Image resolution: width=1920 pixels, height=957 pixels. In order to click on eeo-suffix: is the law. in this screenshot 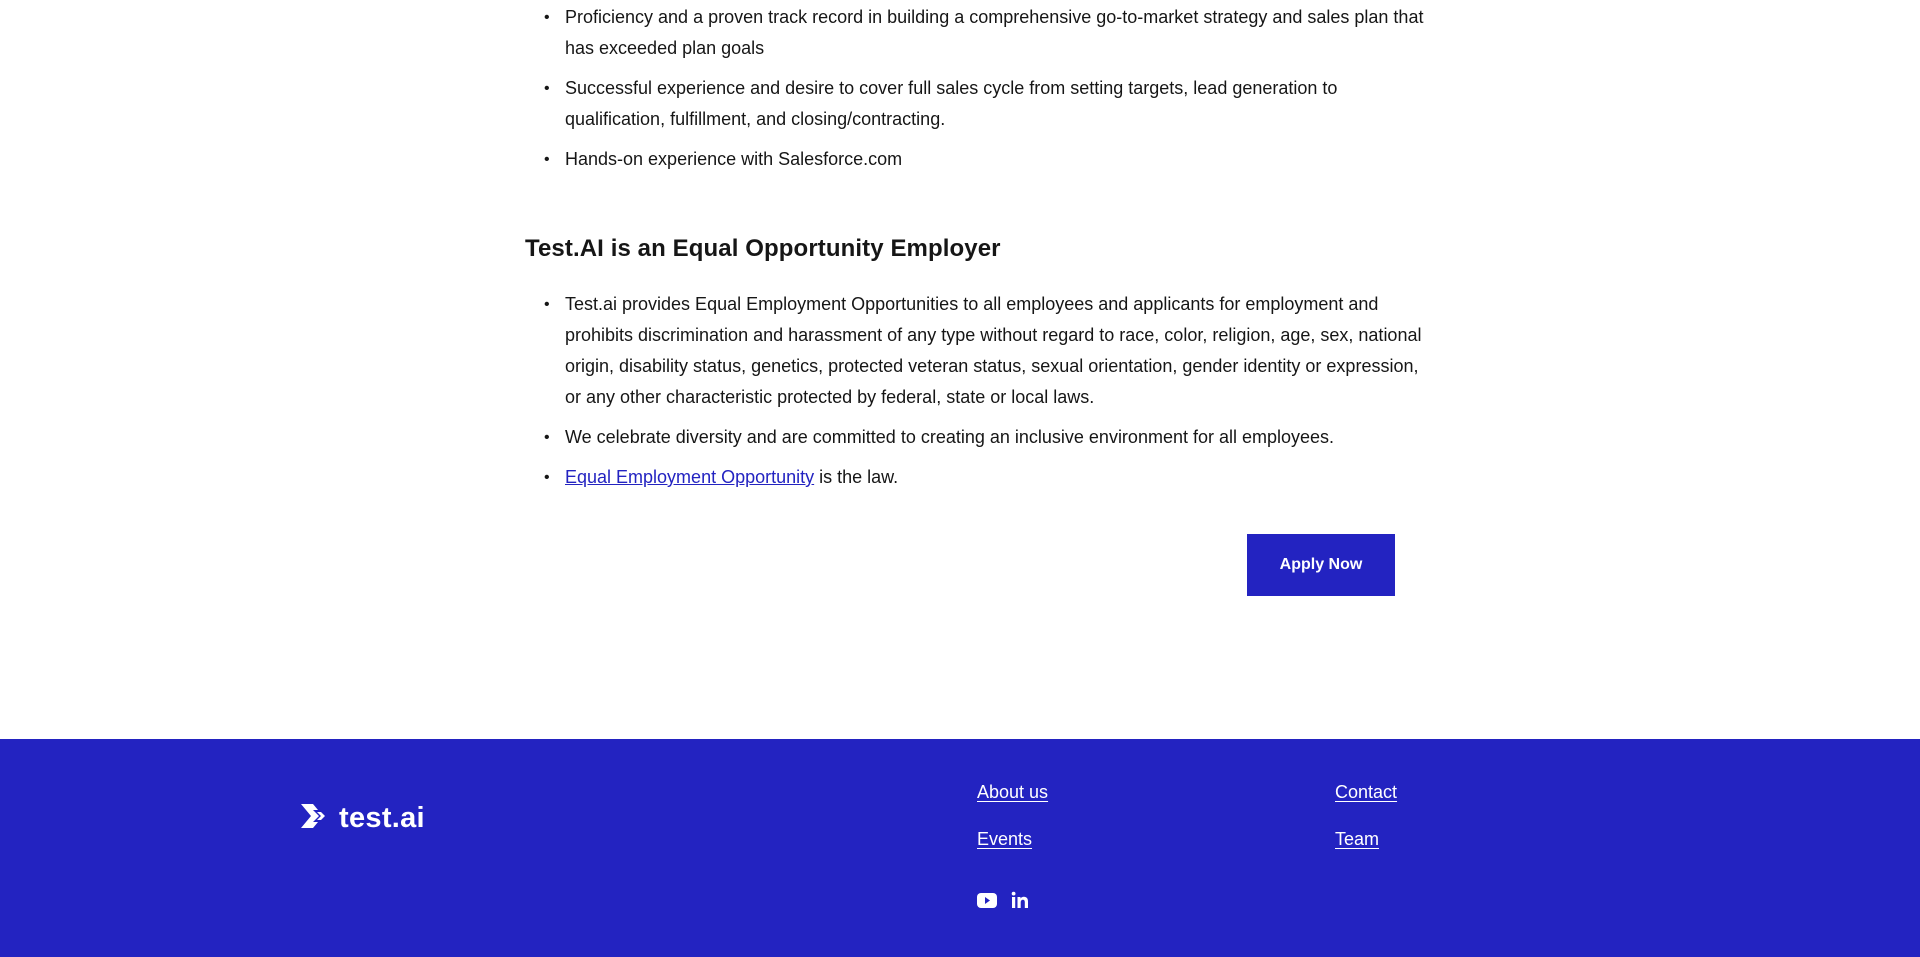, I will do `click(856, 477)`.